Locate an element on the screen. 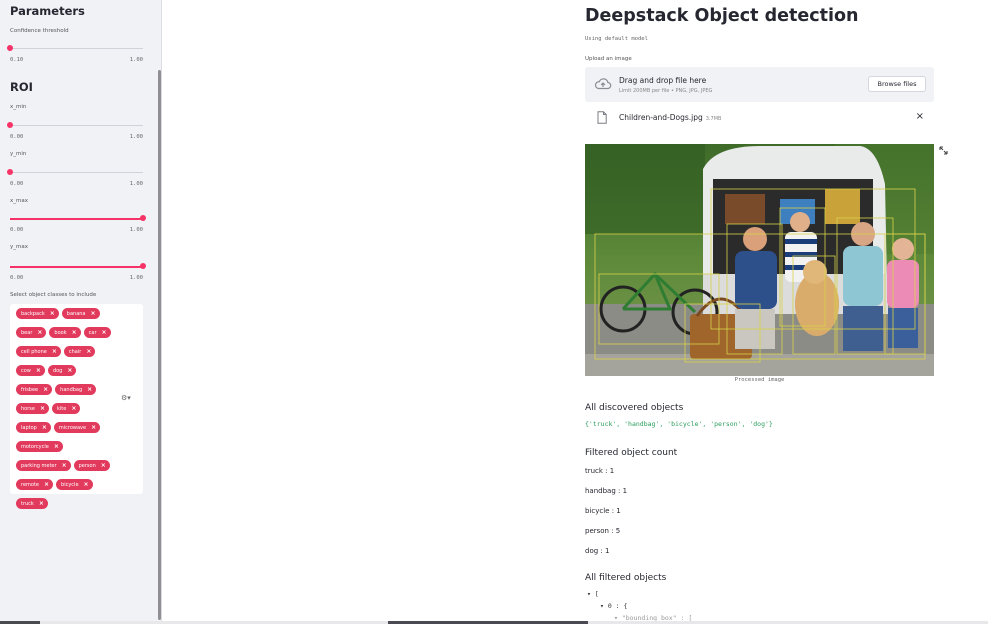  classes-label: Select object classes to include is located at coordinates (53, 295).